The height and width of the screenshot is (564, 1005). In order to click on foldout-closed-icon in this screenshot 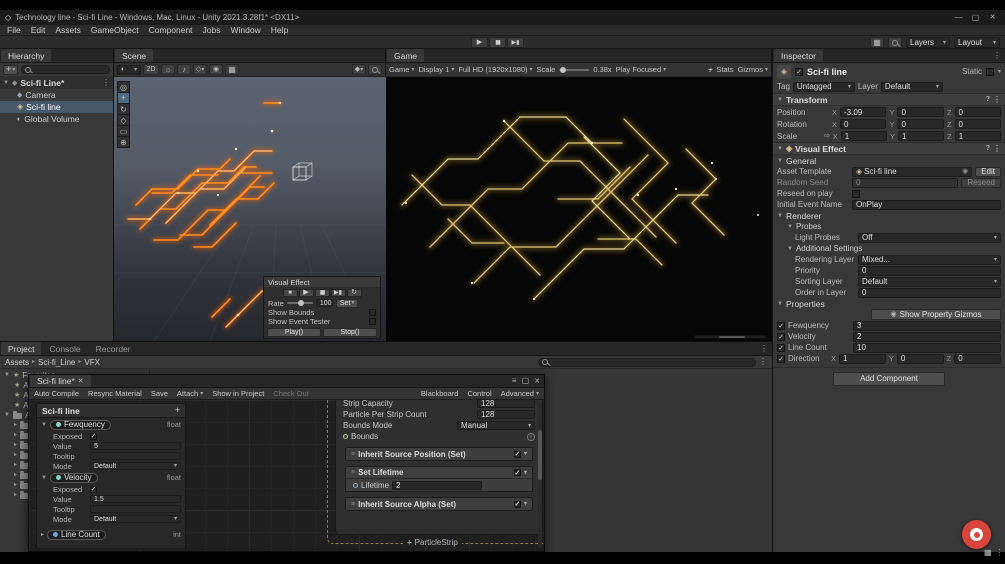, I will do `click(42, 535)`.